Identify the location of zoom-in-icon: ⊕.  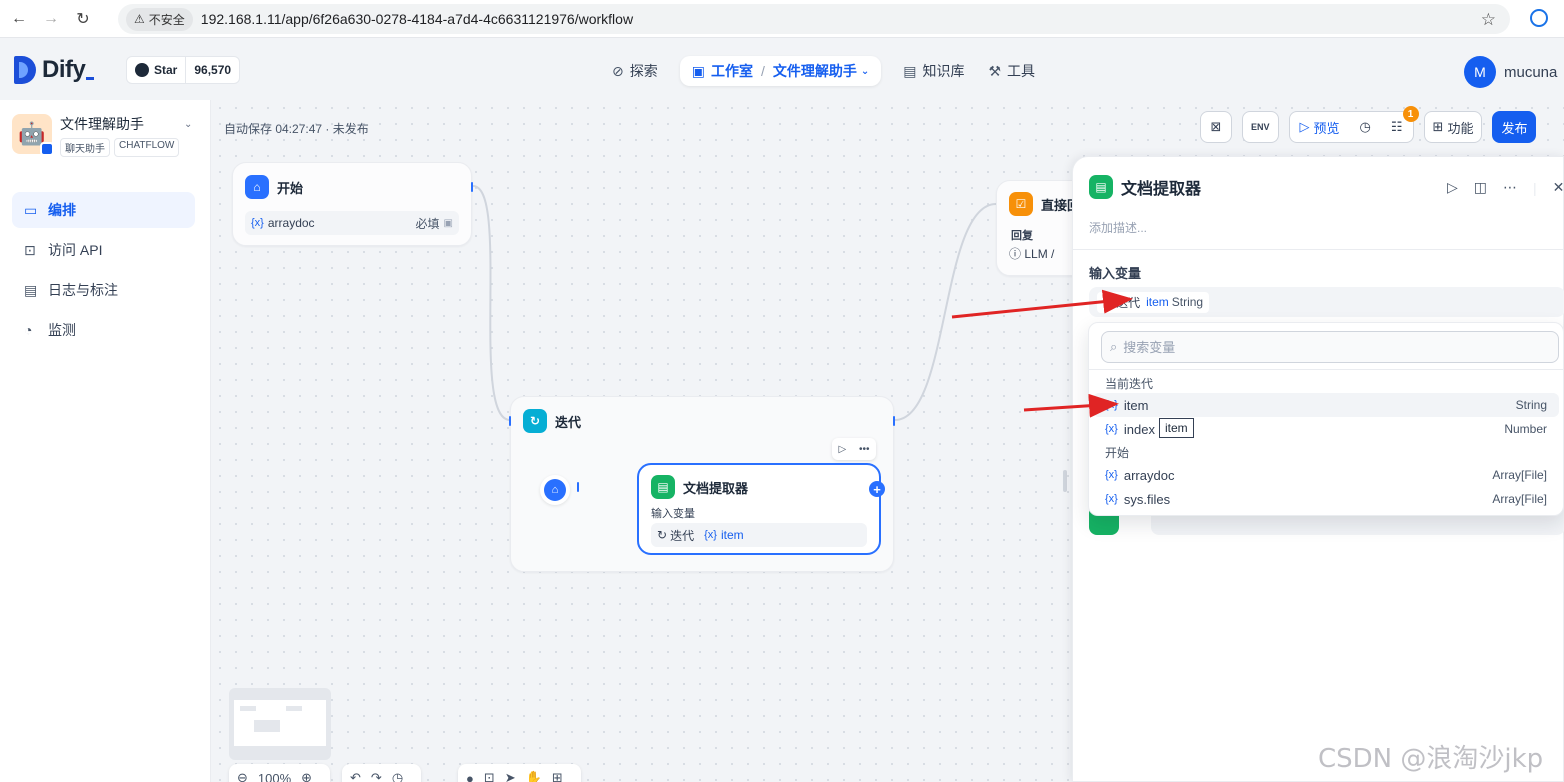
(306, 776).